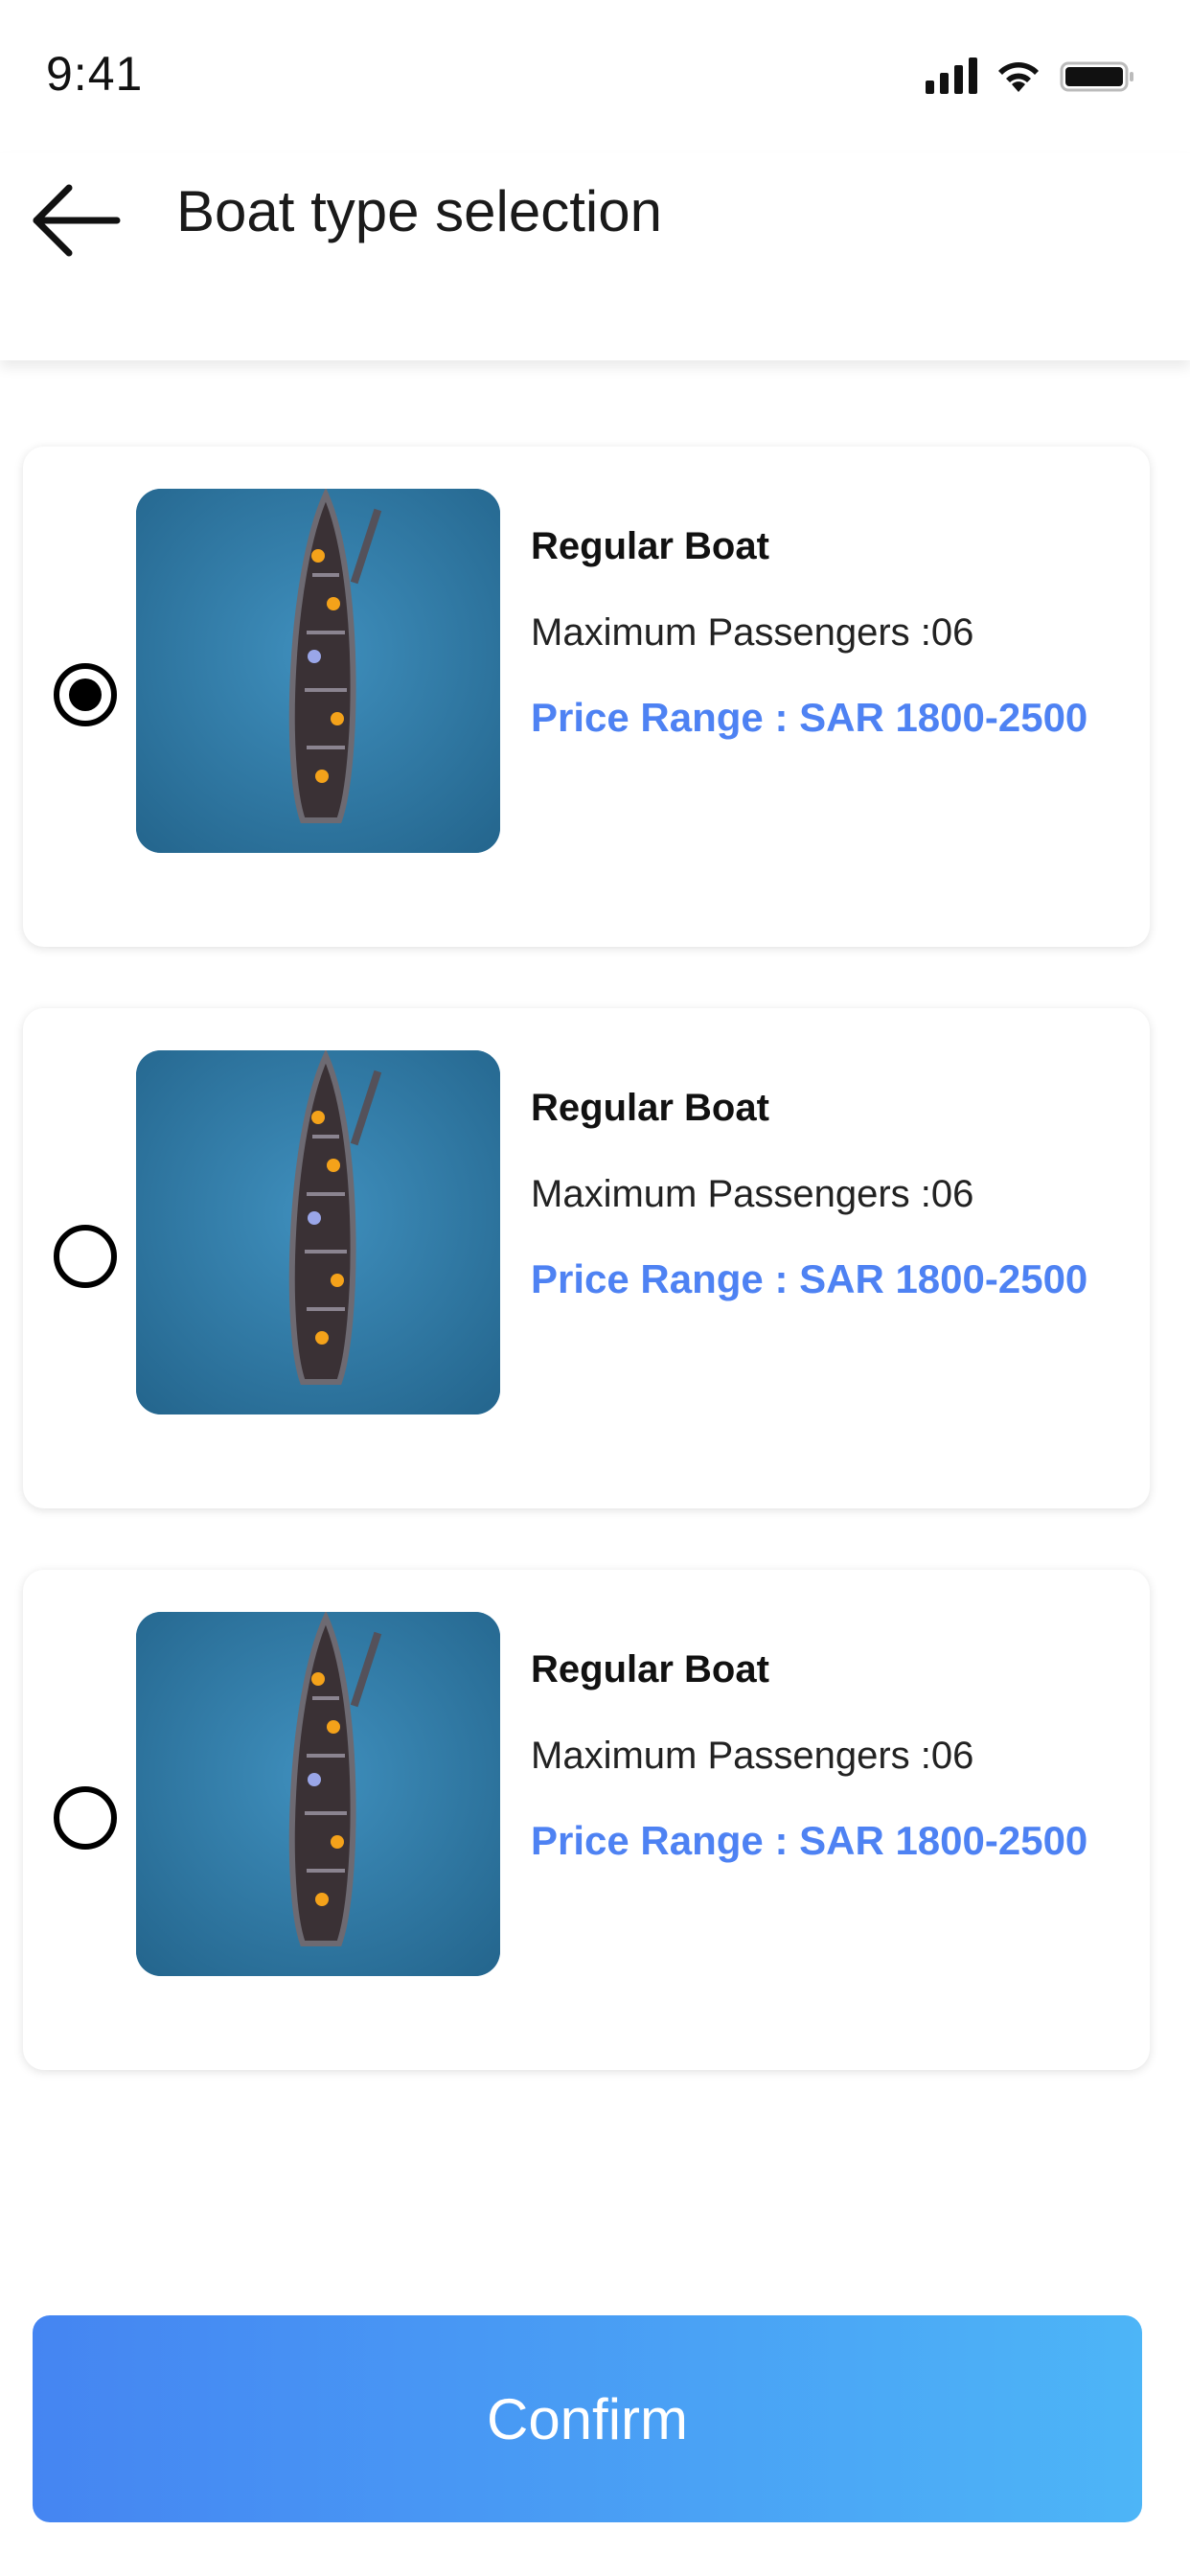  Describe the element at coordinates (595, 257) in the screenshot. I see `app-header: Boat type selection` at that location.